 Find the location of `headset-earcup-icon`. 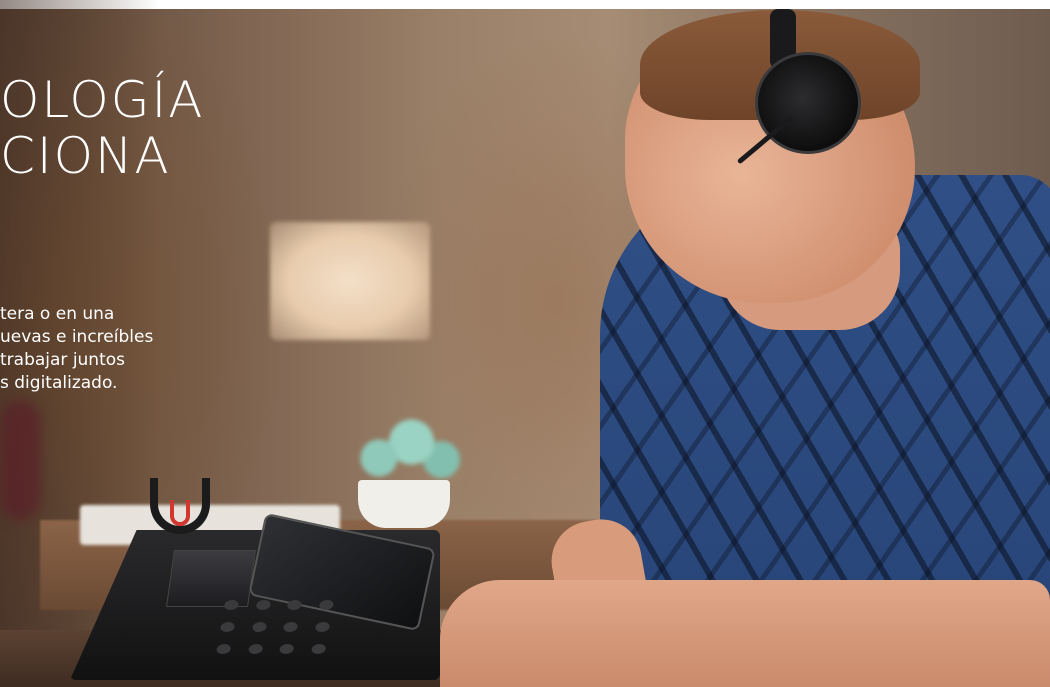

headset-earcup-icon is located at coordinates (808, 103).